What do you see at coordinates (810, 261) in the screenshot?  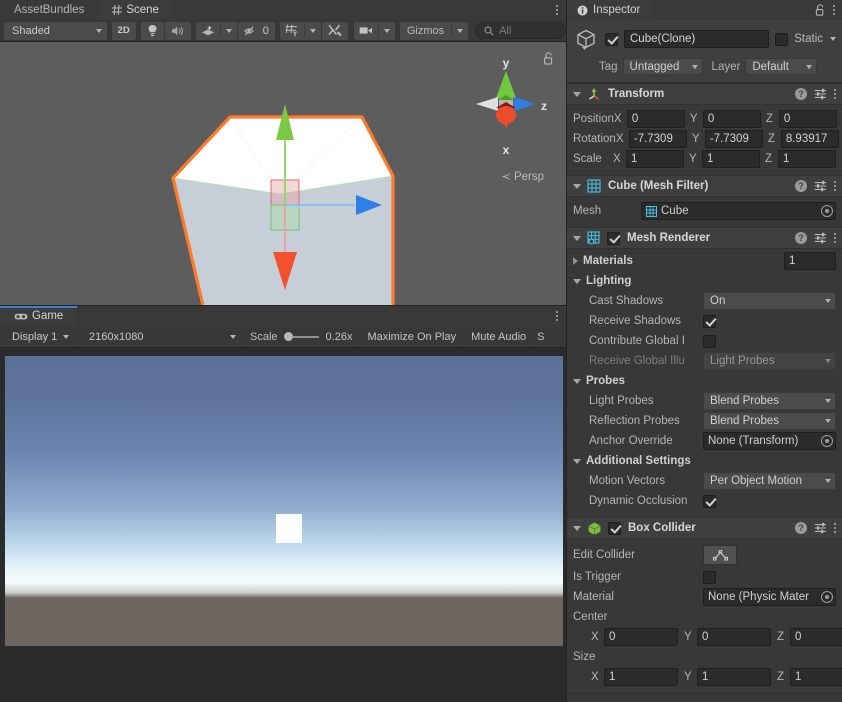 I see `materials-count-input: 1` at bounding box center [810, 261].